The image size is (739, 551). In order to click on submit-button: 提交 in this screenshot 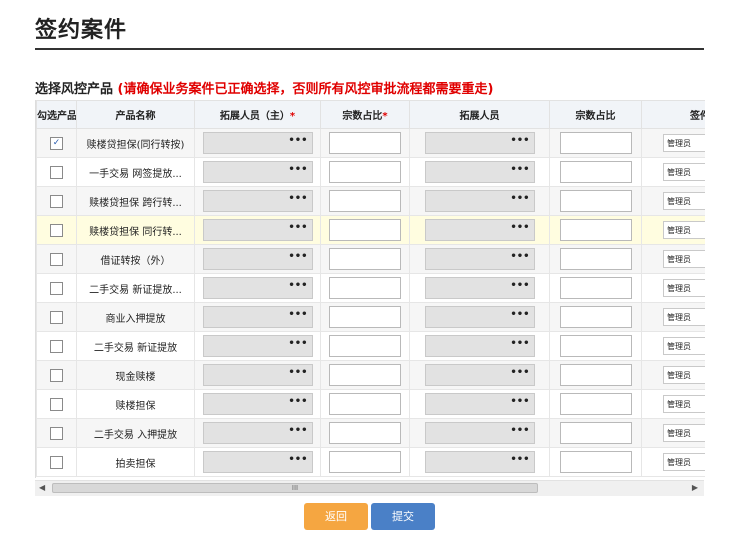, I will do `click(403, 516)`.